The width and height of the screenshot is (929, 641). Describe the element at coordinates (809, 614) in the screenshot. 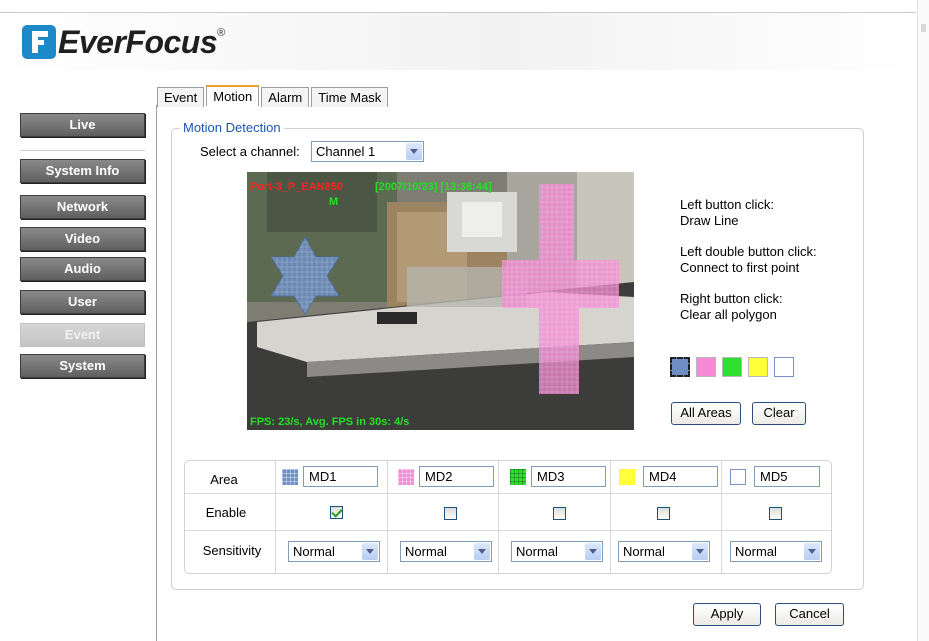

I see `cancel-button: Cancel` at that location.